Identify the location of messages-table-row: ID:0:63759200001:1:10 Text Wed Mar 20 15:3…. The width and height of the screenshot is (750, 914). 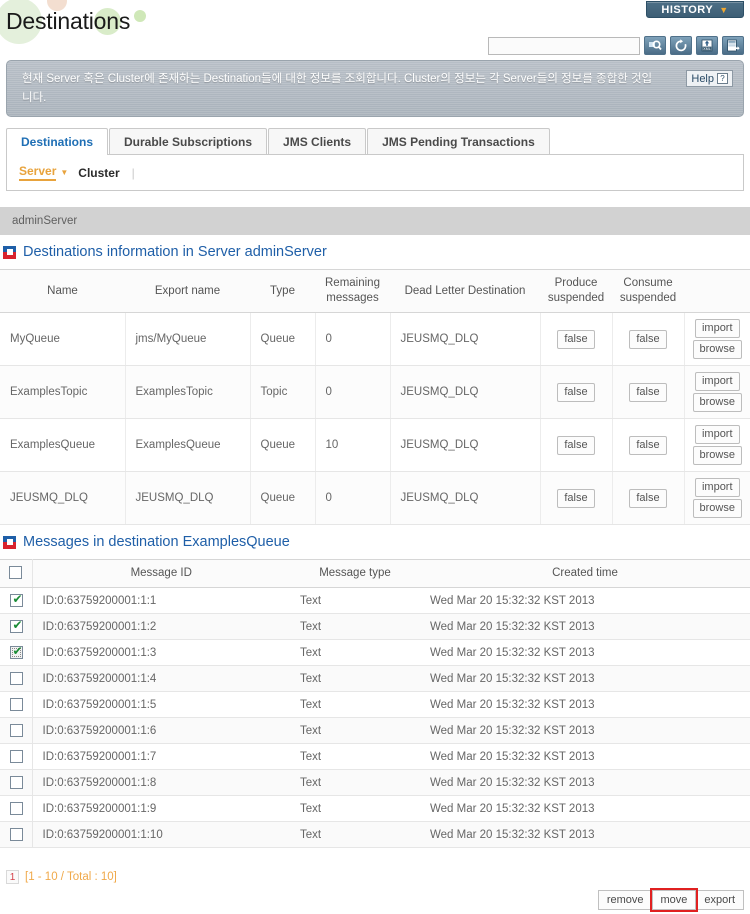
(375, 834).